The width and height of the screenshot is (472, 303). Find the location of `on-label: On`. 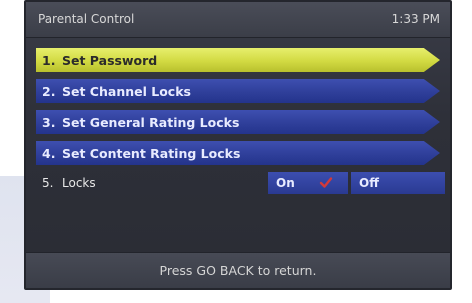

on-label: On is located at coordinates (285, 183).